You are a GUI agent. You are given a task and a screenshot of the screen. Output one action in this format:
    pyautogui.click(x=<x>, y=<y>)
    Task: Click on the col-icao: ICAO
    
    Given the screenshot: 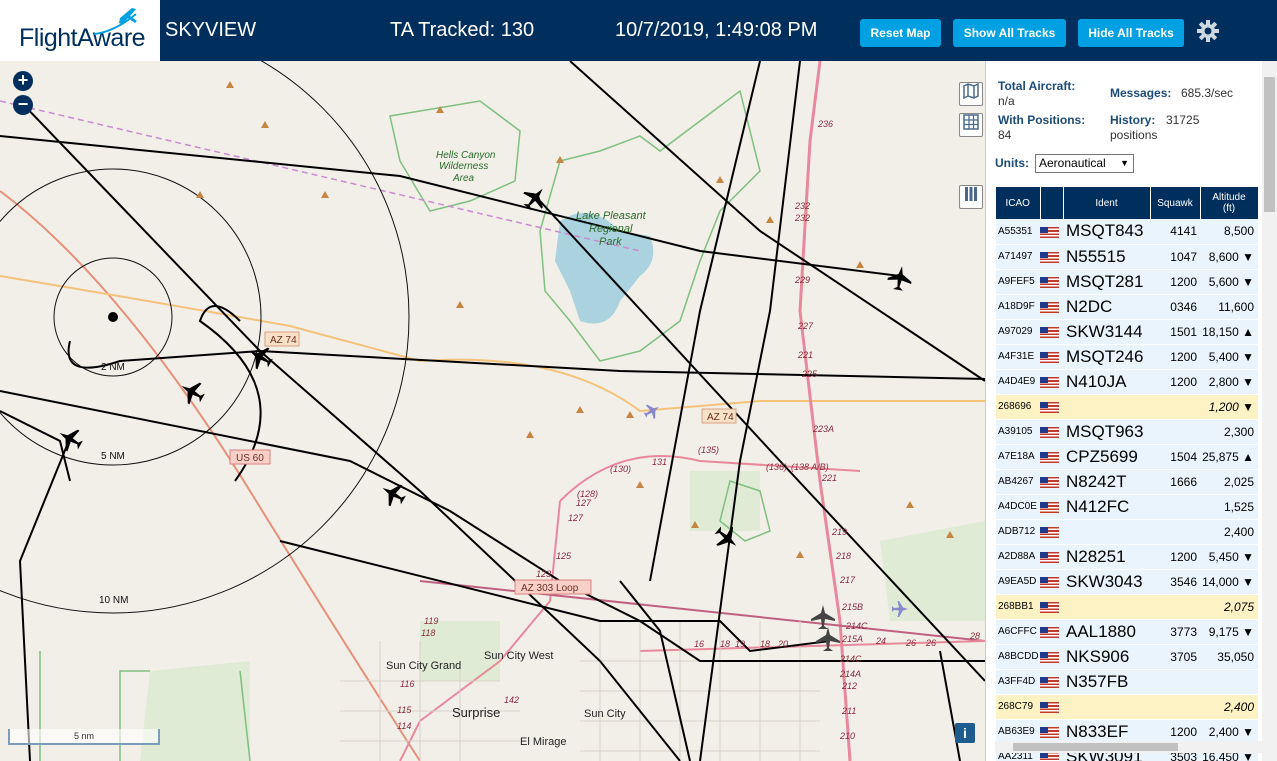 What is the action you would take?
    pyautogui.click(x=1018, y=203)
    